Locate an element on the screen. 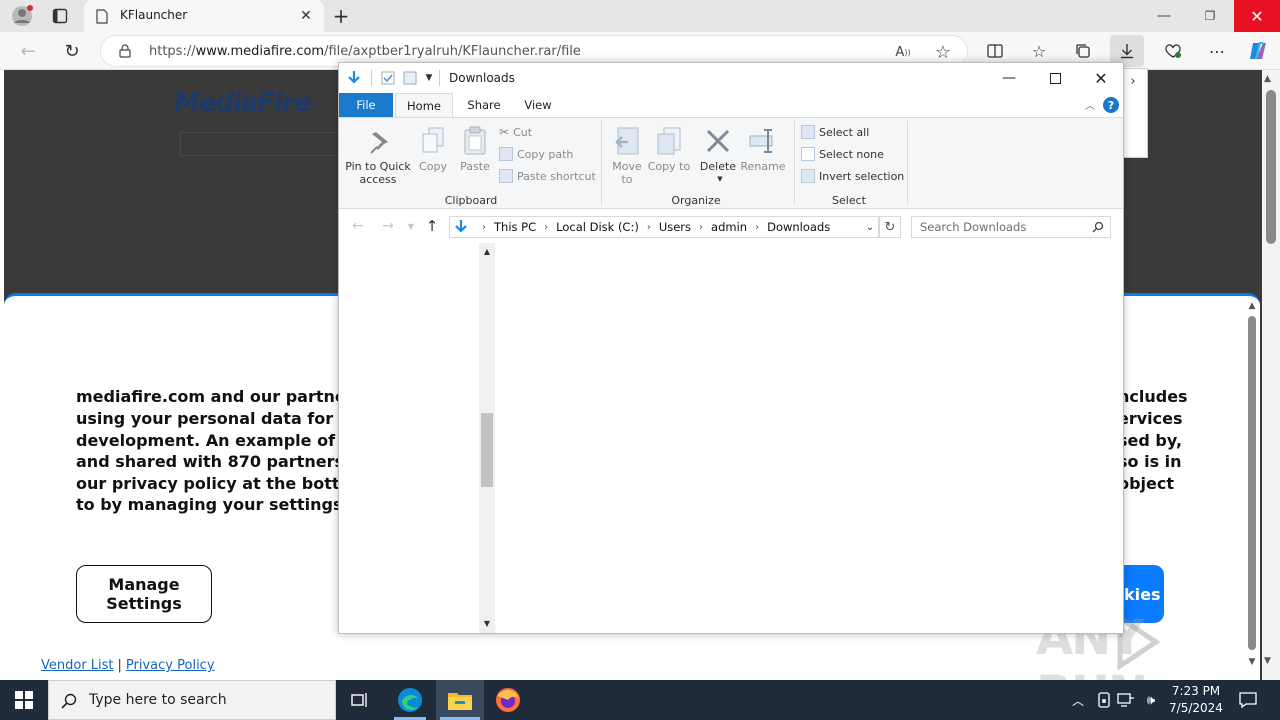 The image size is (1280, 720). nav-scroll-up-icon: ▲ is located at coordinates (487, 251).